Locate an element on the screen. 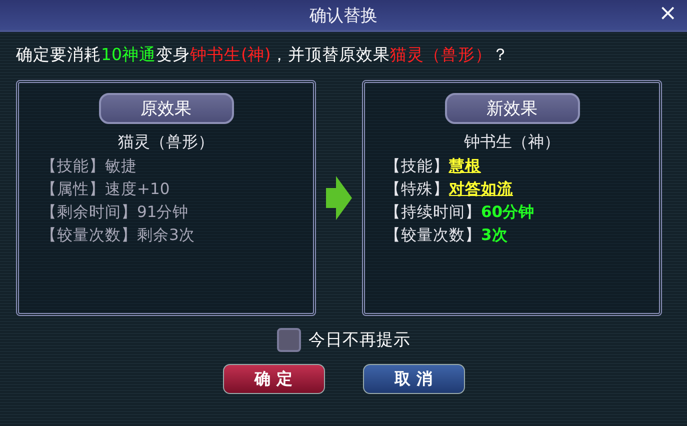 This screenshot has height=426, width=687. attribute-label: 【属性】 is located at coordinates (73, 189).